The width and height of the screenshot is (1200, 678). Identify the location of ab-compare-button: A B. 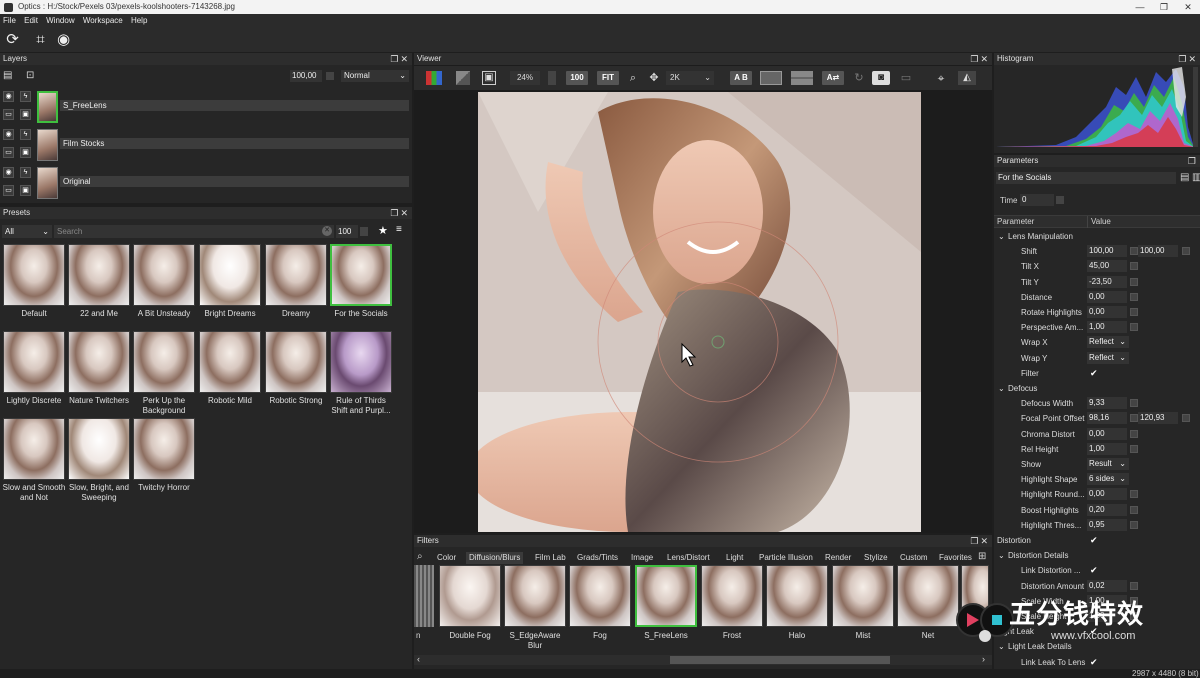
(741, 78).